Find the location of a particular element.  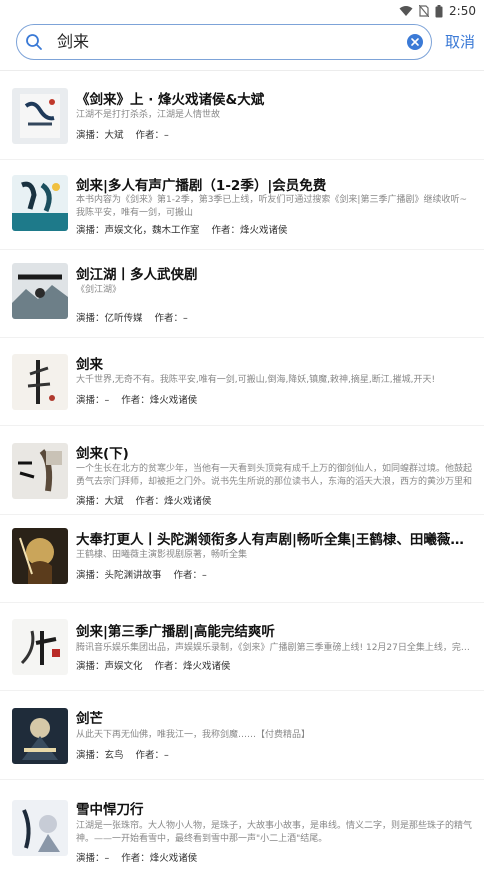

wifi-icon is located at coordinates (406, 11).